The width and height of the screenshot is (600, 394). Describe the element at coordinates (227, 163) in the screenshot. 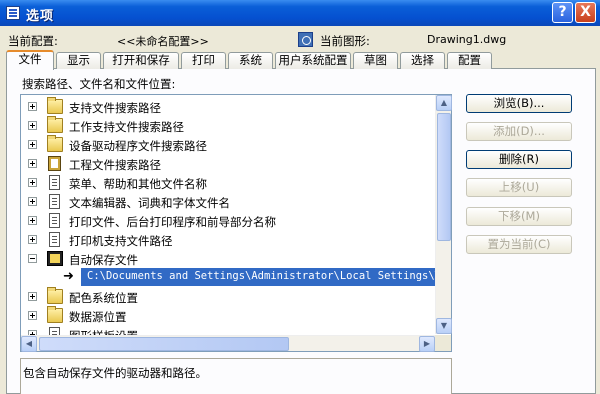

I see `tree-item-project-paths: 工程文件搜索路径` at that location.